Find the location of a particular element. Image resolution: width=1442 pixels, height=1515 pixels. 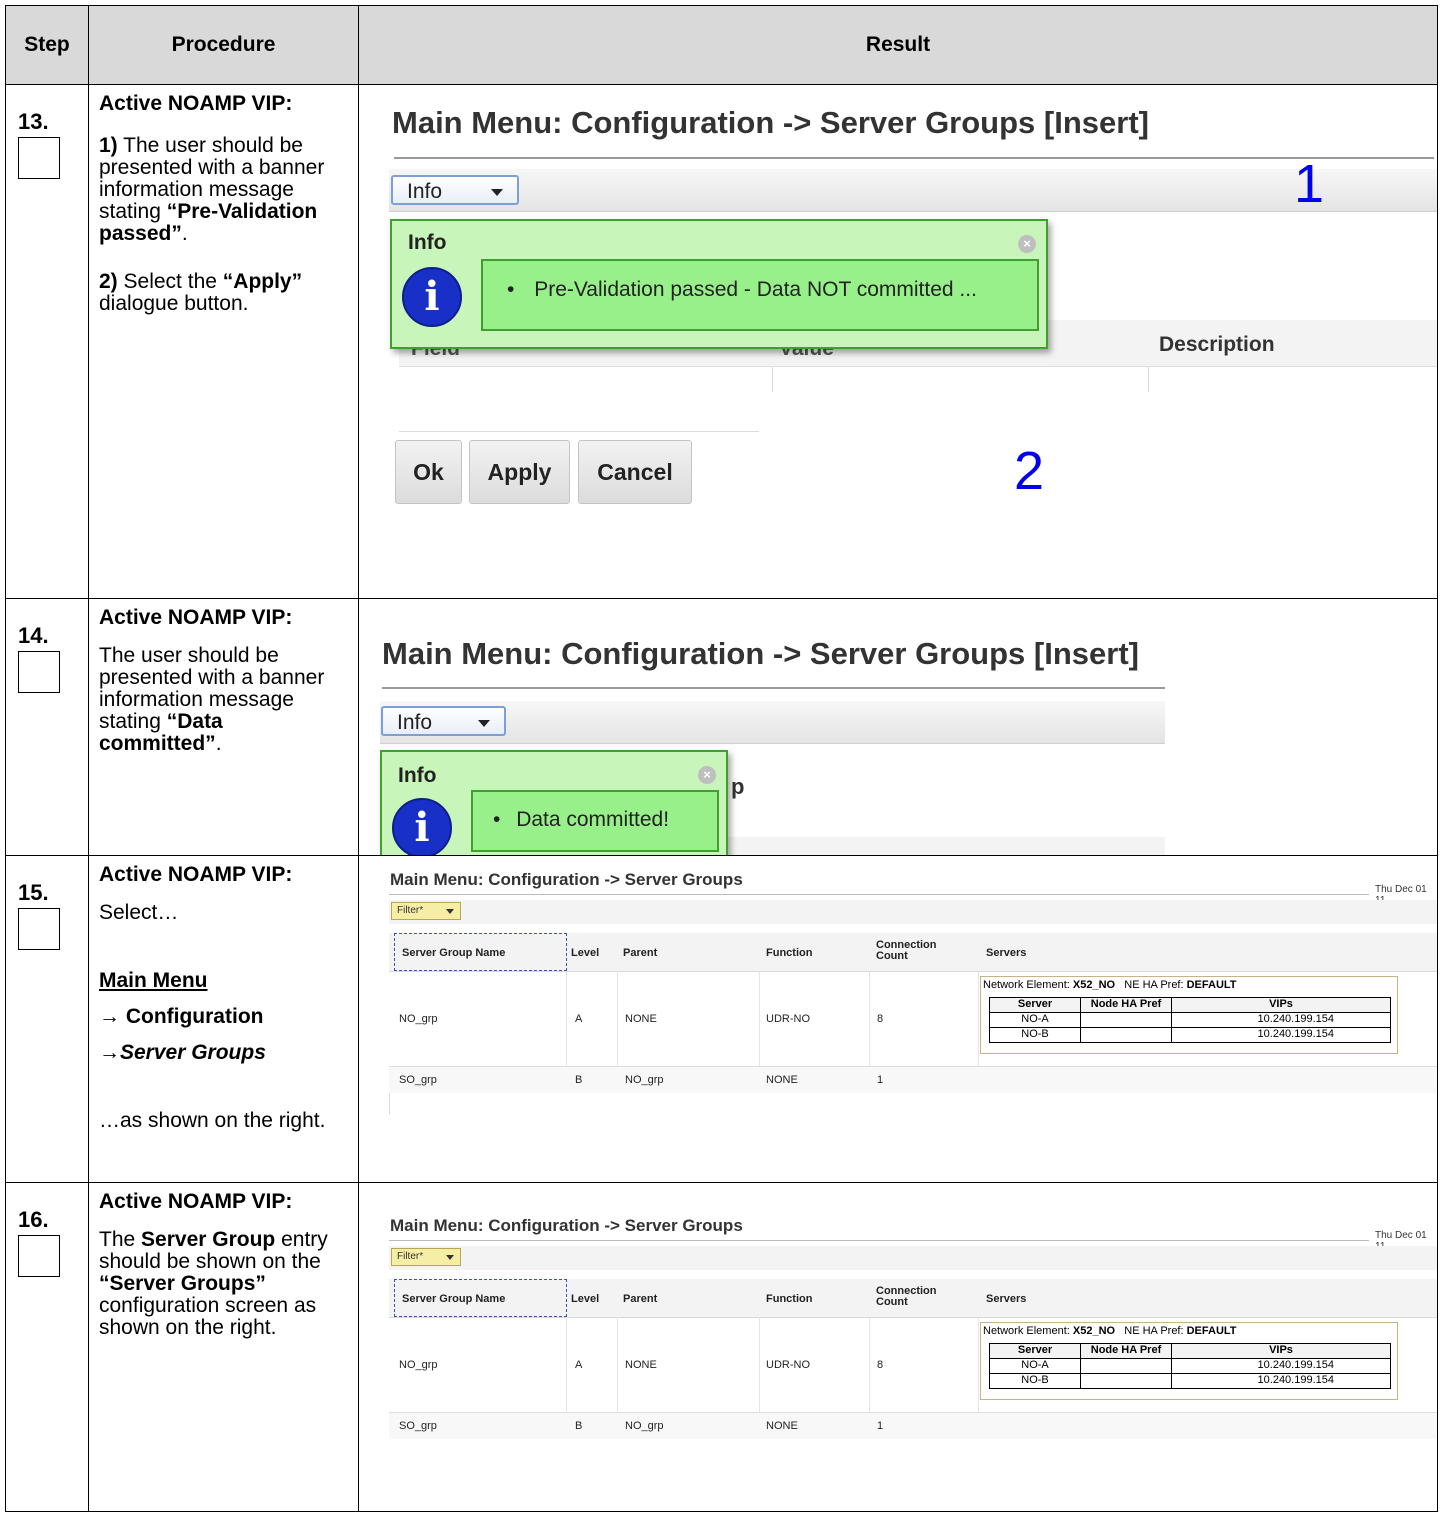

procedure-tail: …as shown on the right. is located at coordinates (212, 1120).